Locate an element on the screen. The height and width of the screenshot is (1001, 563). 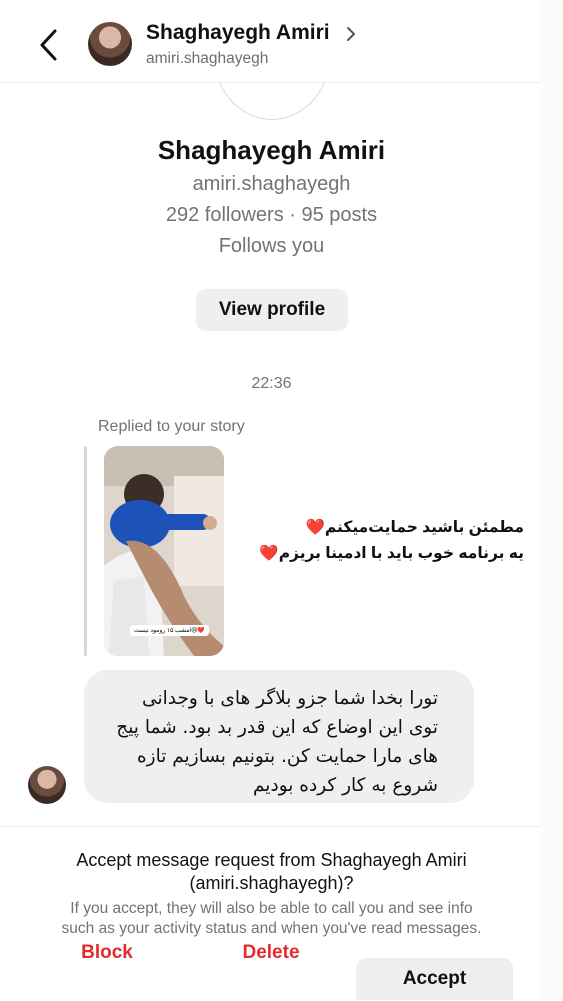
reply-indicator-bar is located at coordinates (85, 551).